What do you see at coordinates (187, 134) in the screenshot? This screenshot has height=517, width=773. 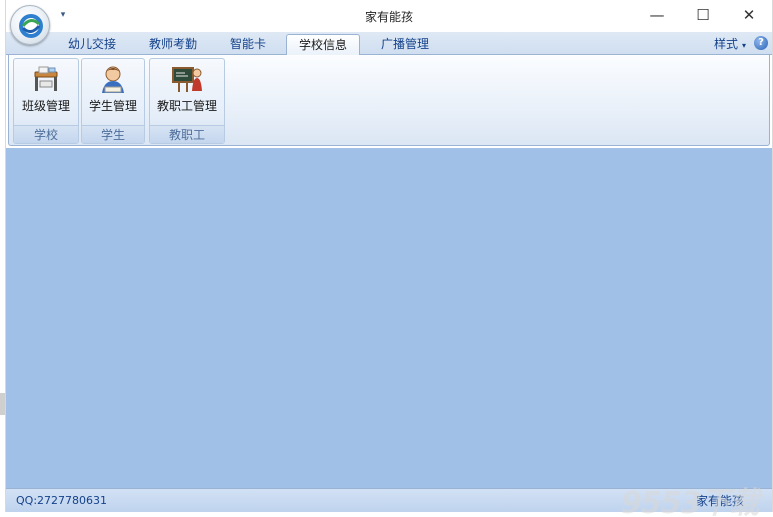 I see `group-caption-staff: 教职工` at bounding box center [187, 134].